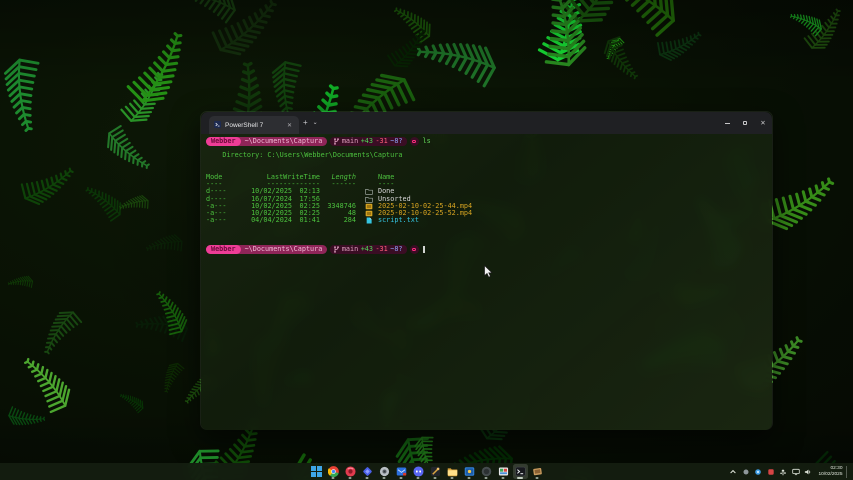 This screenshot has height=480, width=853. Describe the element at coordinates (315, 123) in the screenshot. I see `tab-dropdown-button: ⌄` at that location.